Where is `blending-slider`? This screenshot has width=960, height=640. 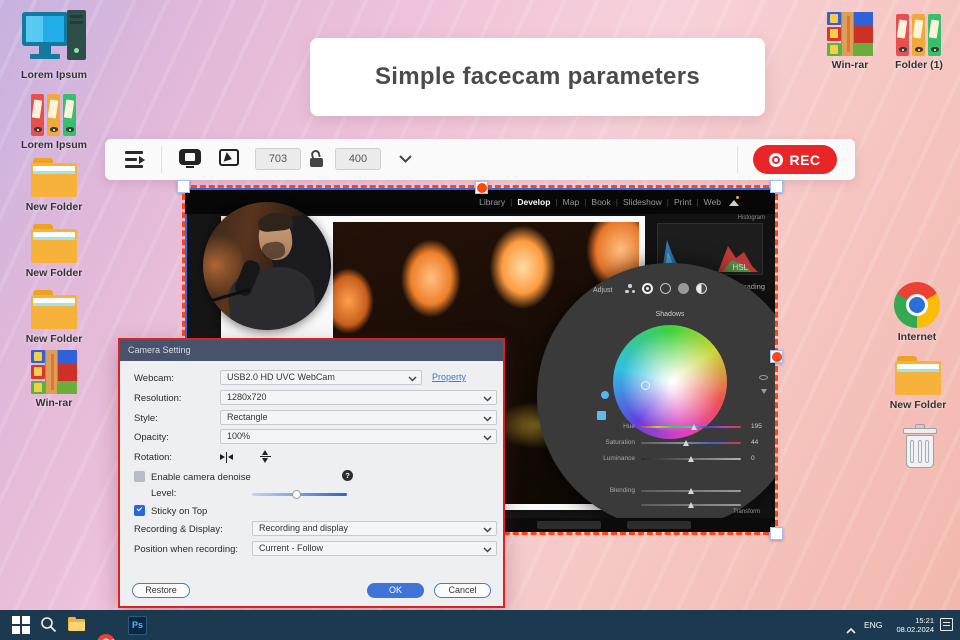 blending-slider is located at coordinates (691, 491).